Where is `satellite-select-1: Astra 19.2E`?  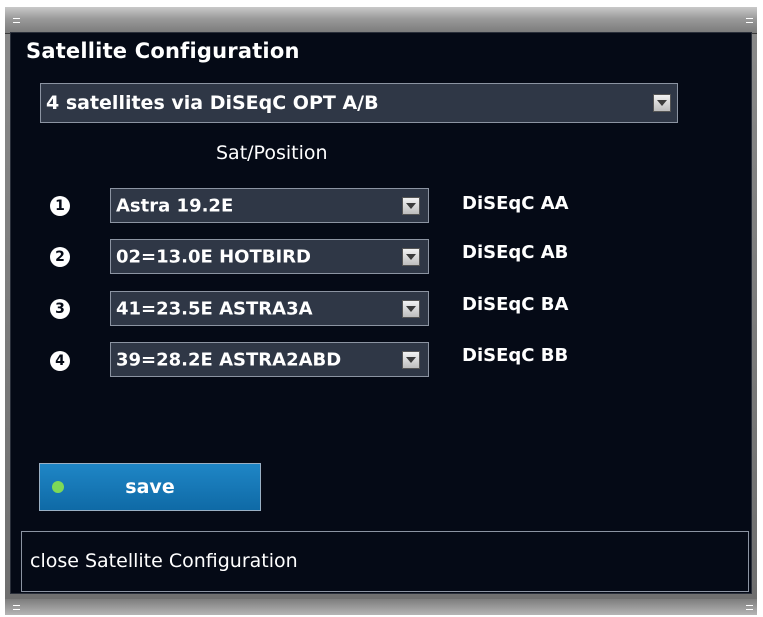 satellite-select-1: Astra 19.2E is located at coordinates (269, 205).